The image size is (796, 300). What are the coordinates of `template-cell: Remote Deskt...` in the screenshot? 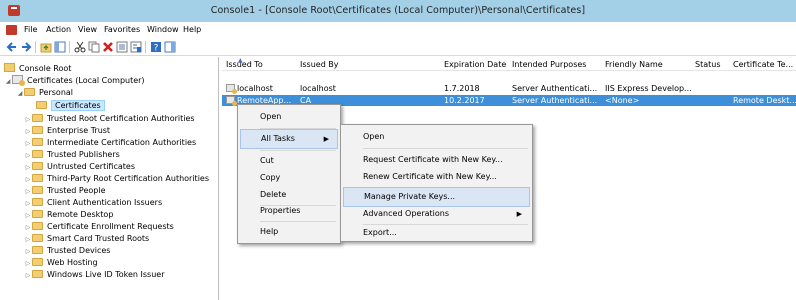 It's located at (764, 100).